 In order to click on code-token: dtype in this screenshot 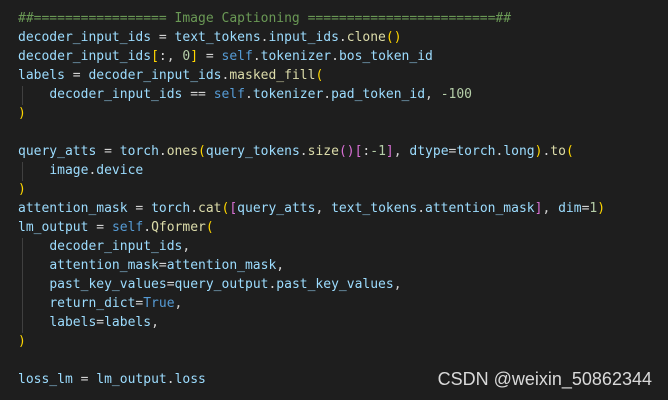, I will do `click(429, 151)`.